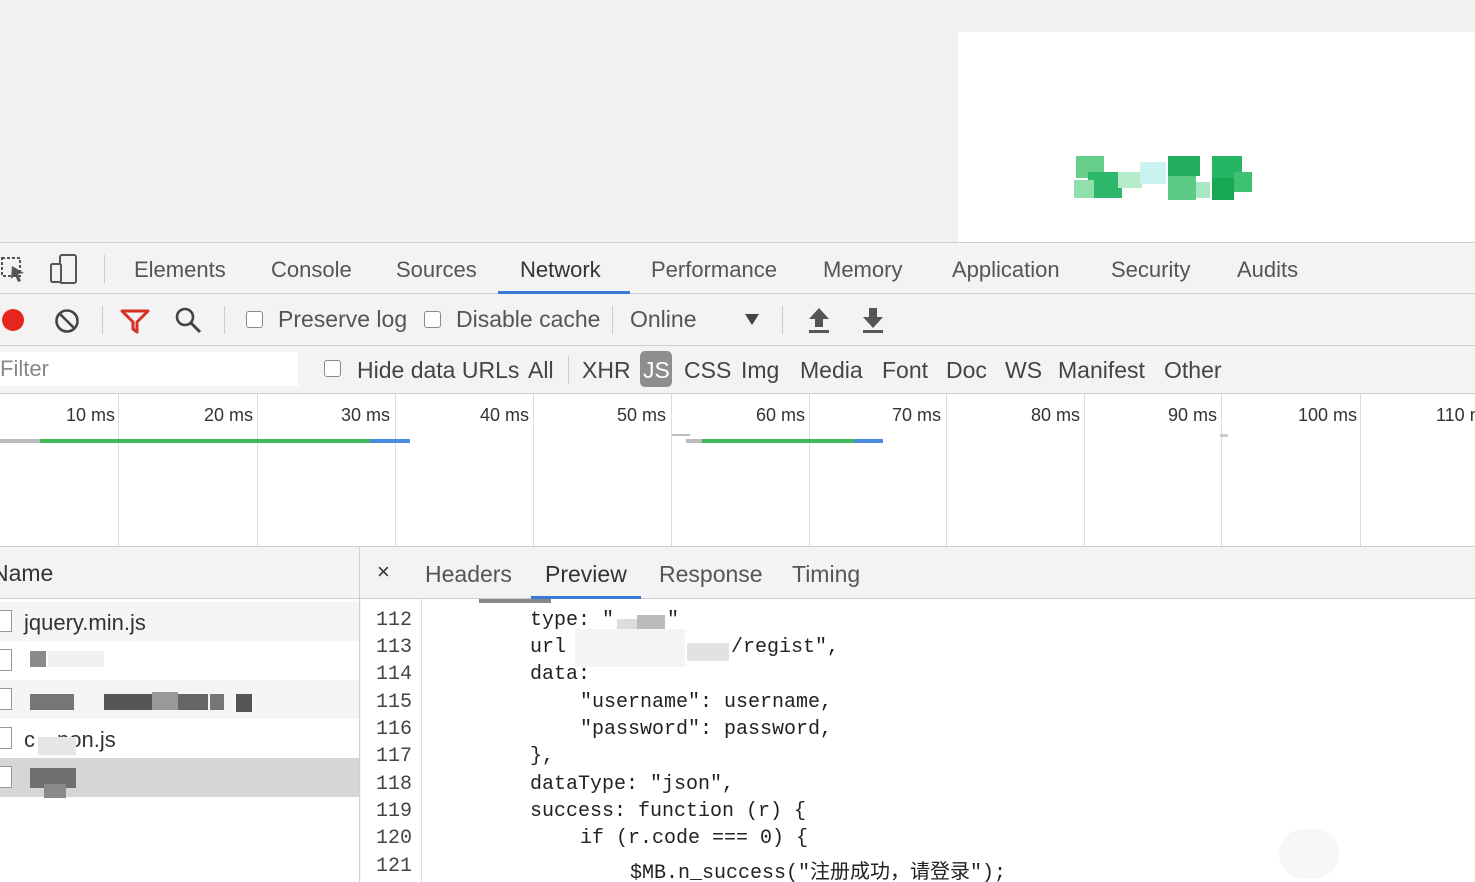  Describe the element at coordinates (149, 369) in the screenshot. I see `filter-input` at that location.